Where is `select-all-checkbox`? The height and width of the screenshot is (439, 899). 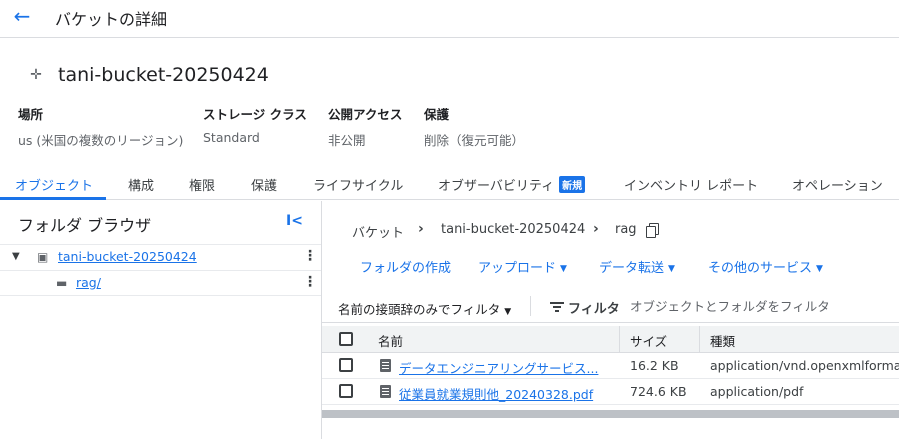 select-all-checkbox is located at coordinates (346, 339).